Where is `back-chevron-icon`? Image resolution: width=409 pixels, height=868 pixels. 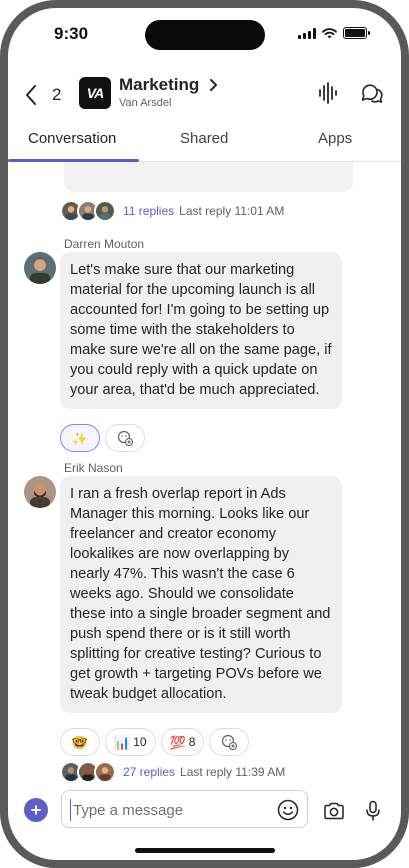 back-chevron-icon is located at coordinates (31, 95).